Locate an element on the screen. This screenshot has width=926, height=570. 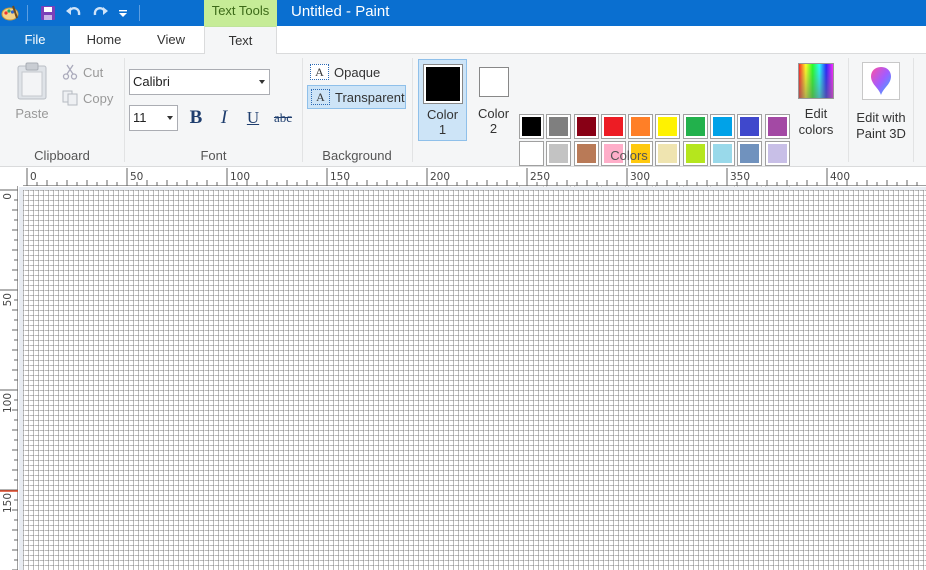
color1-button: Color 1 is located at coordinates (442, 100).